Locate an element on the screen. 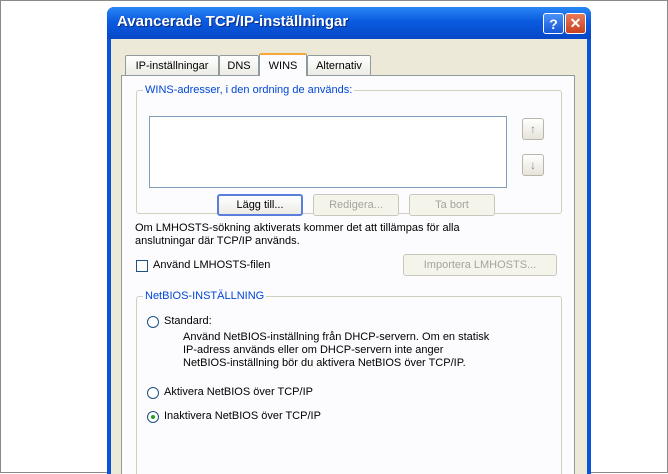 The image size is (668, 474). netbios-settings-group-label: NetBIOS-INSTÄLLNING is located at coordinates (205, 296).